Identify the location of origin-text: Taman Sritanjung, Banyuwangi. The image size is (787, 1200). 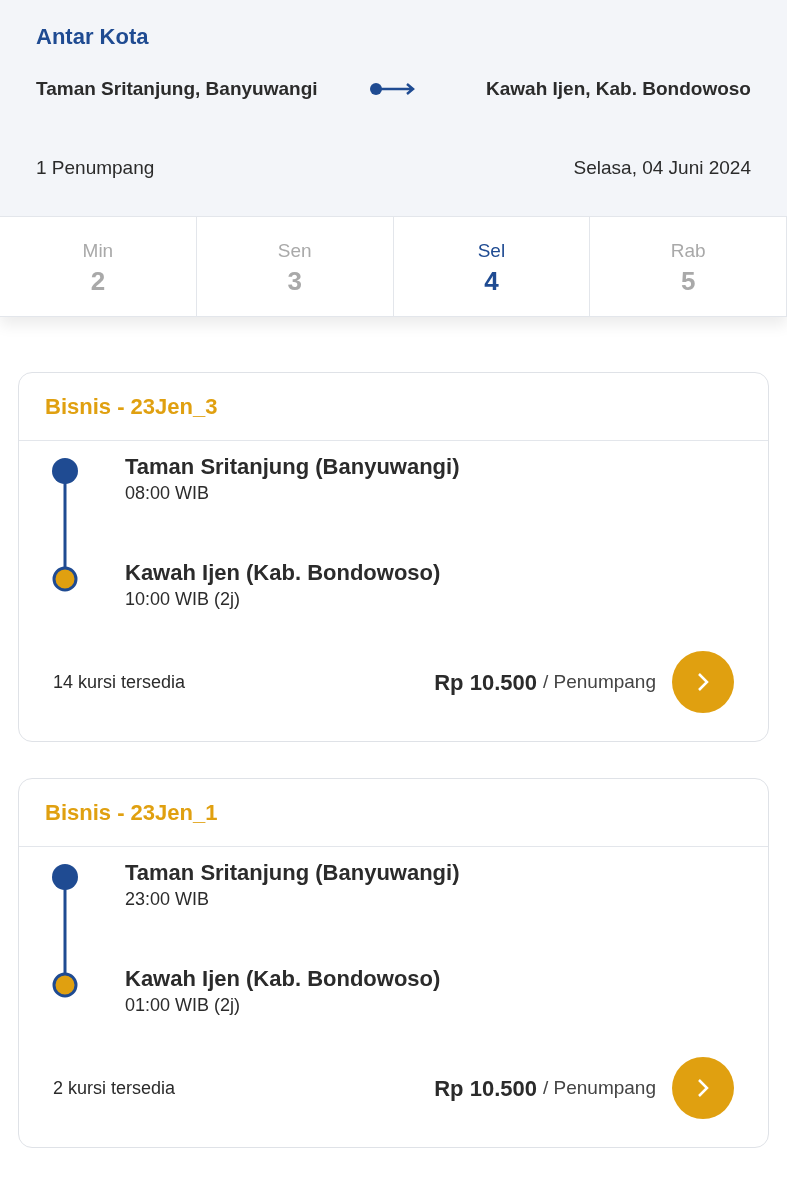
(177, 89).